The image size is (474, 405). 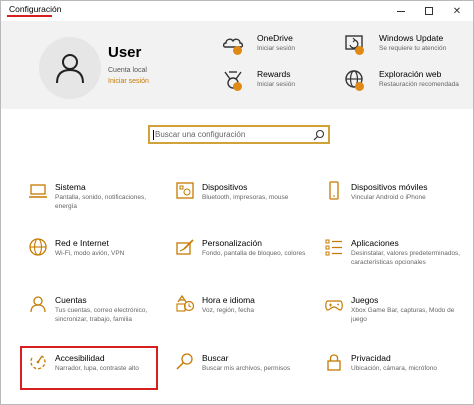 What do you see at coordinates (394, 368) in the screenshot?
I see `tile-subtitle: Ubicación, cámara, micrófono` at bounding box center [394, 368].